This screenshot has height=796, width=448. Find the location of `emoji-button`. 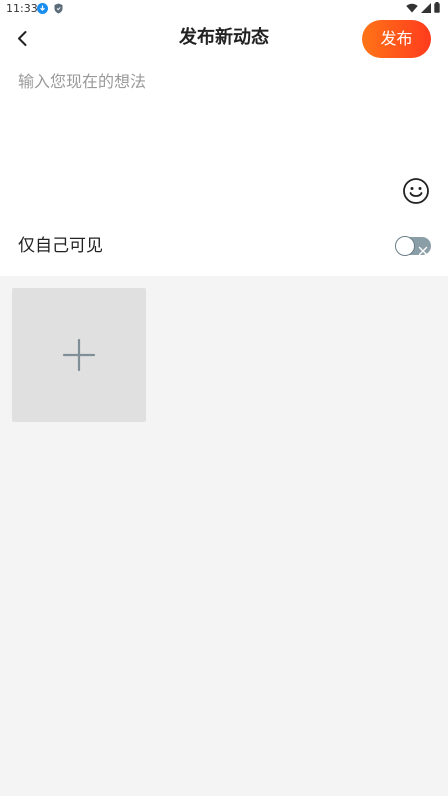

emoji-button is located at coordinates (416, 191).